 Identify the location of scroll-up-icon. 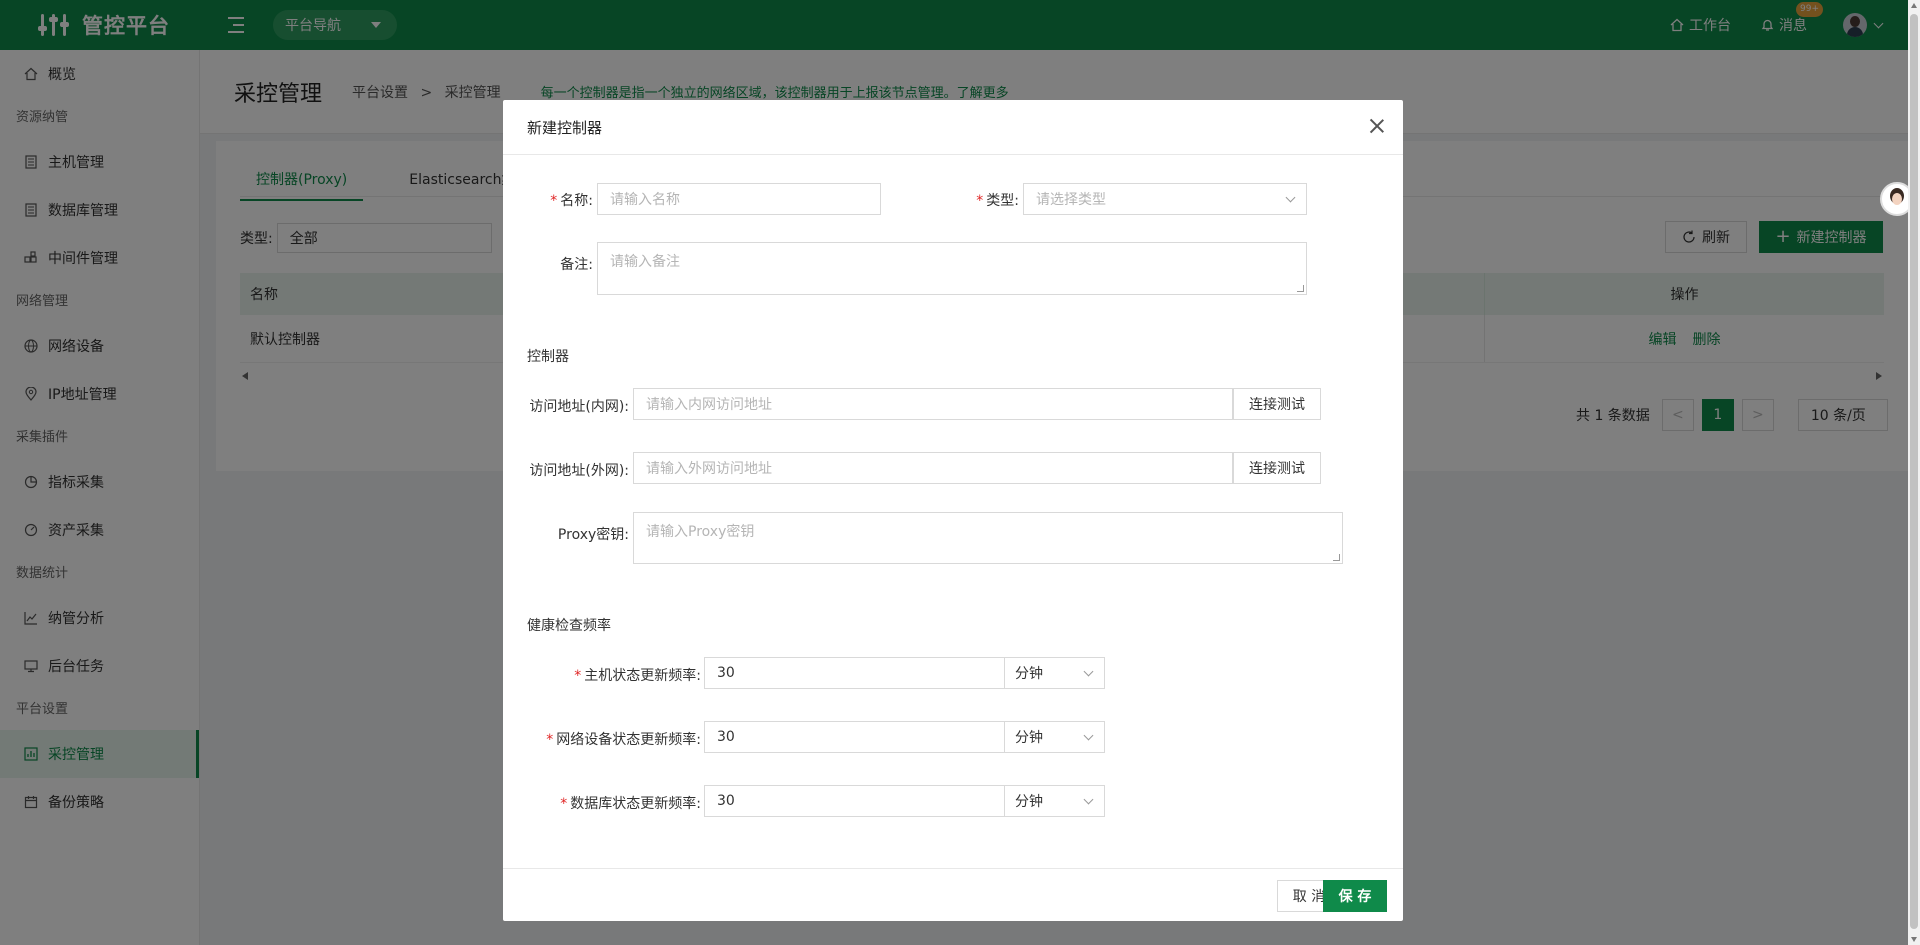
(1914, 5).